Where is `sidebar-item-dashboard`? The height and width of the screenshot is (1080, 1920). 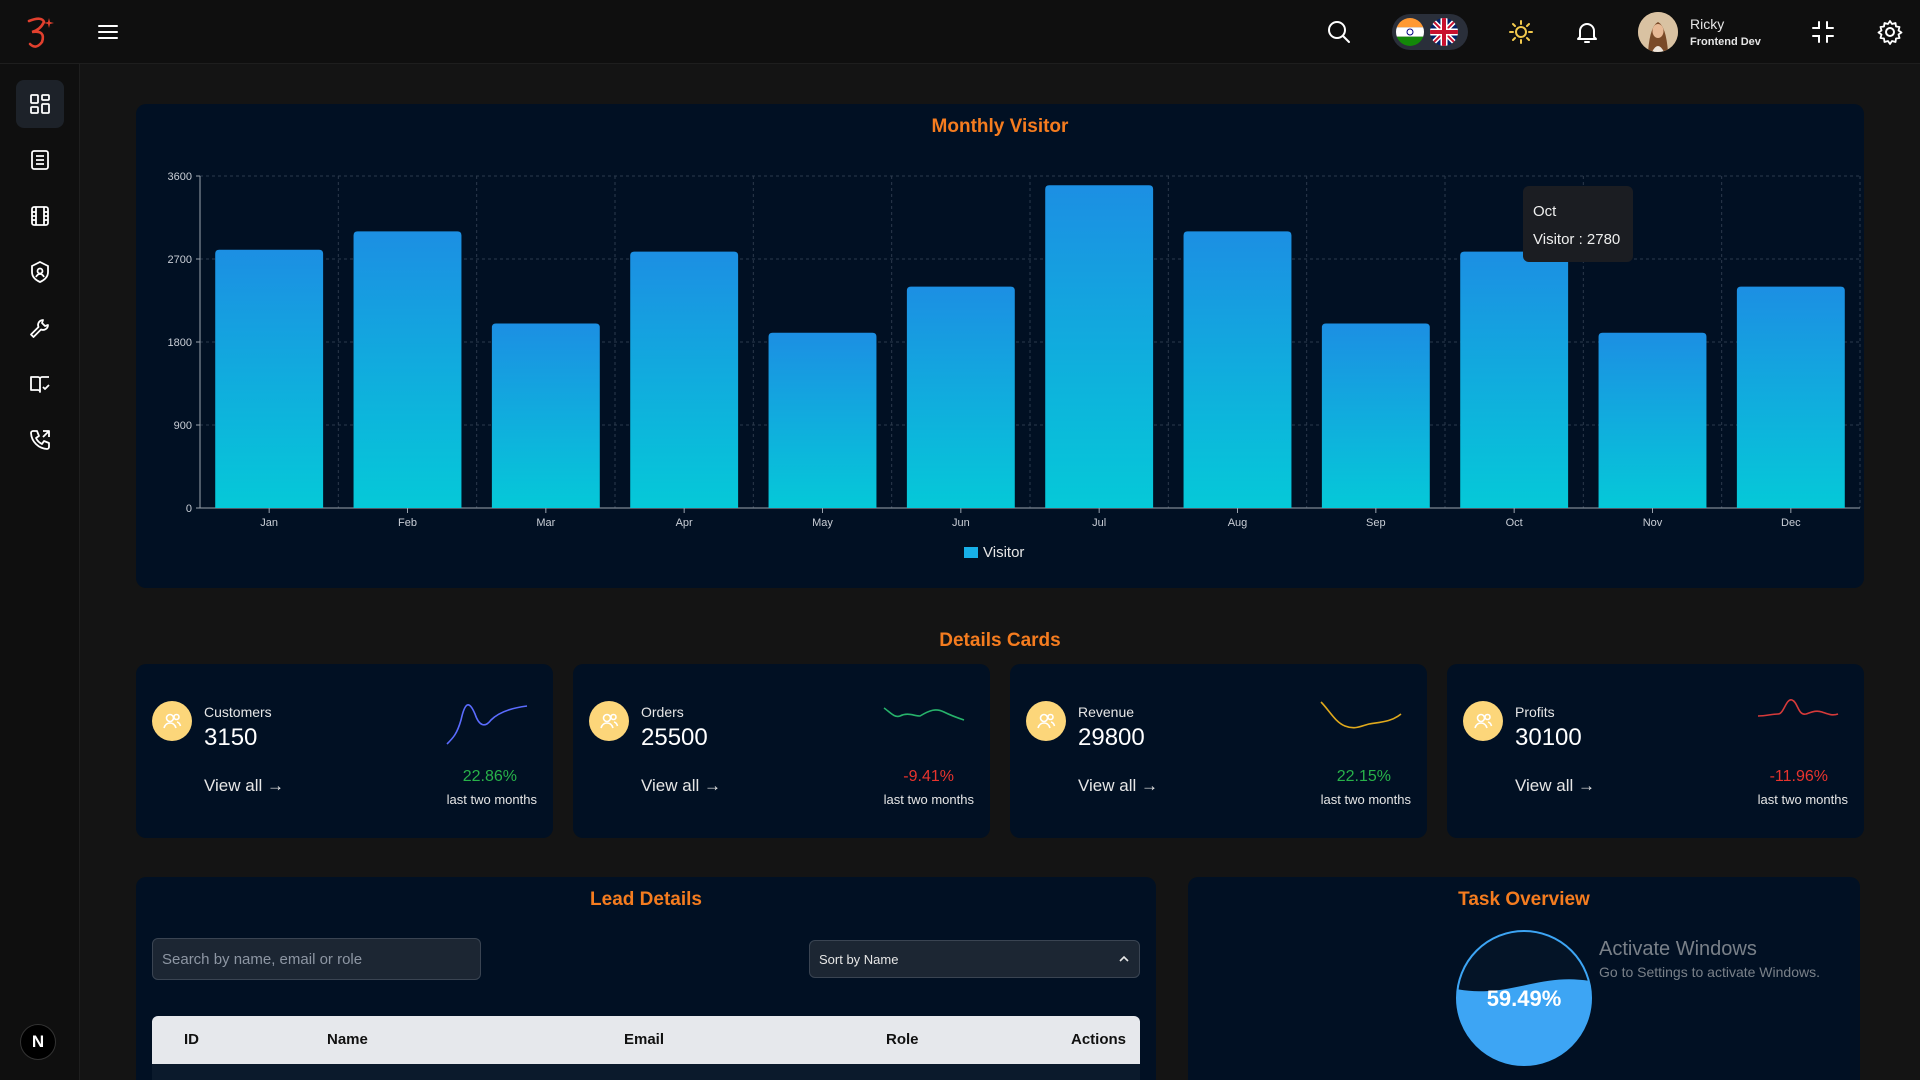 sidebar-item-dashboard is located at coordinates (40, 104).